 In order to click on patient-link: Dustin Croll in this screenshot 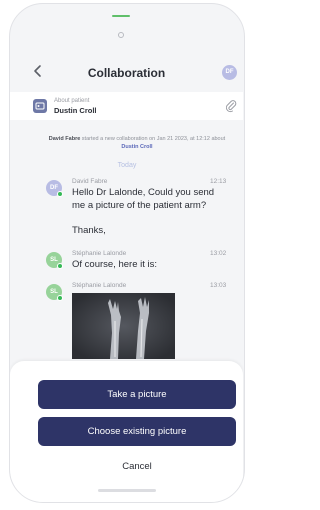, I will do `click(136, 147)`.